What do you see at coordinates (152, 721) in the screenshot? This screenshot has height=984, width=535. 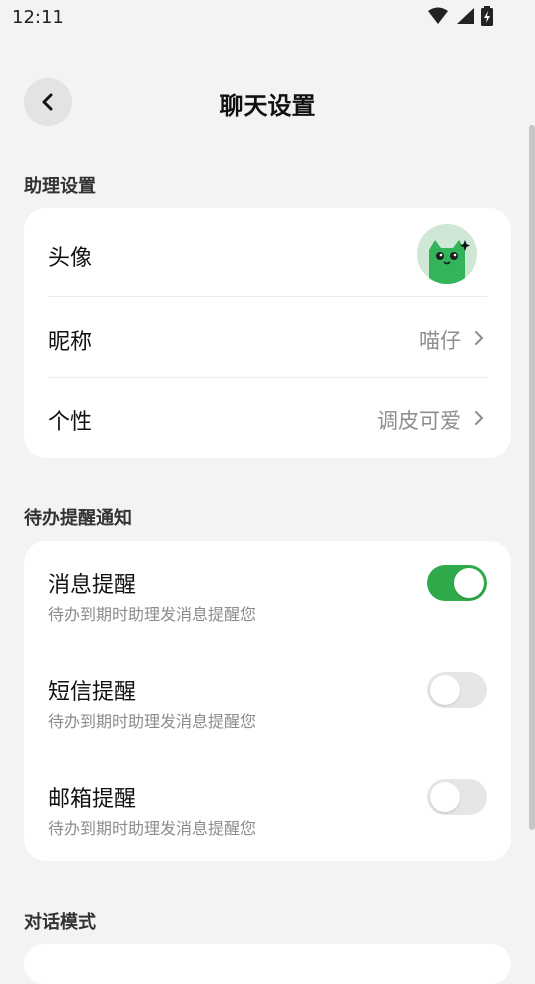 I see `sms-reminder-desc: 待办到期时助理发消息提醒您` at bounding box center [152, 721].